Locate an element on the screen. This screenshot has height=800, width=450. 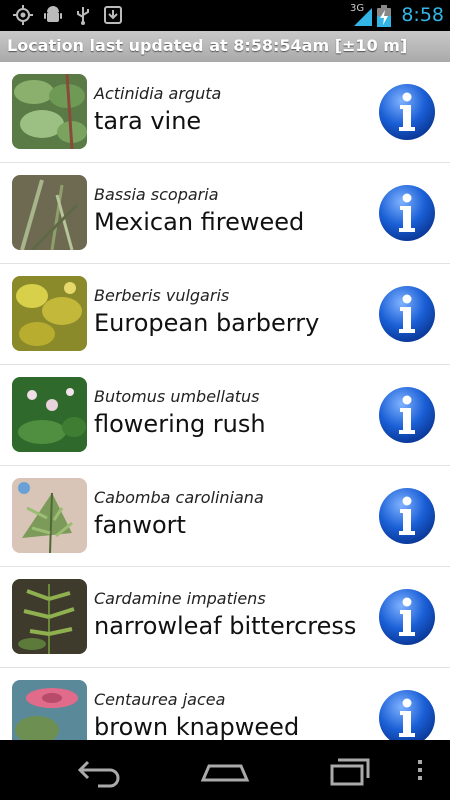
list-item: Centaurea jacea brown knapweed is located at coordinates (225, 704).